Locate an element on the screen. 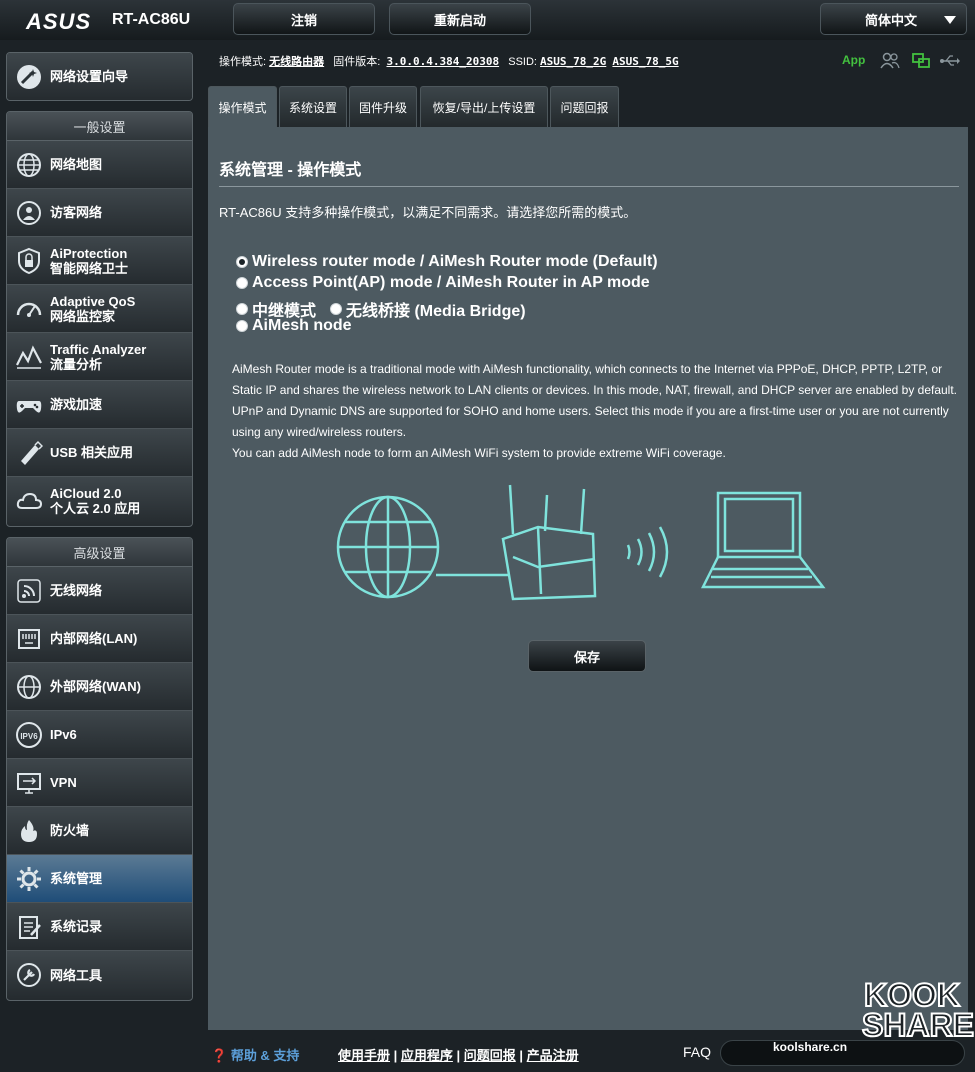 The width and height of the screenshot is (975, 1072). general-menu-item: 网络地图 is located at coordinates (99, 165).